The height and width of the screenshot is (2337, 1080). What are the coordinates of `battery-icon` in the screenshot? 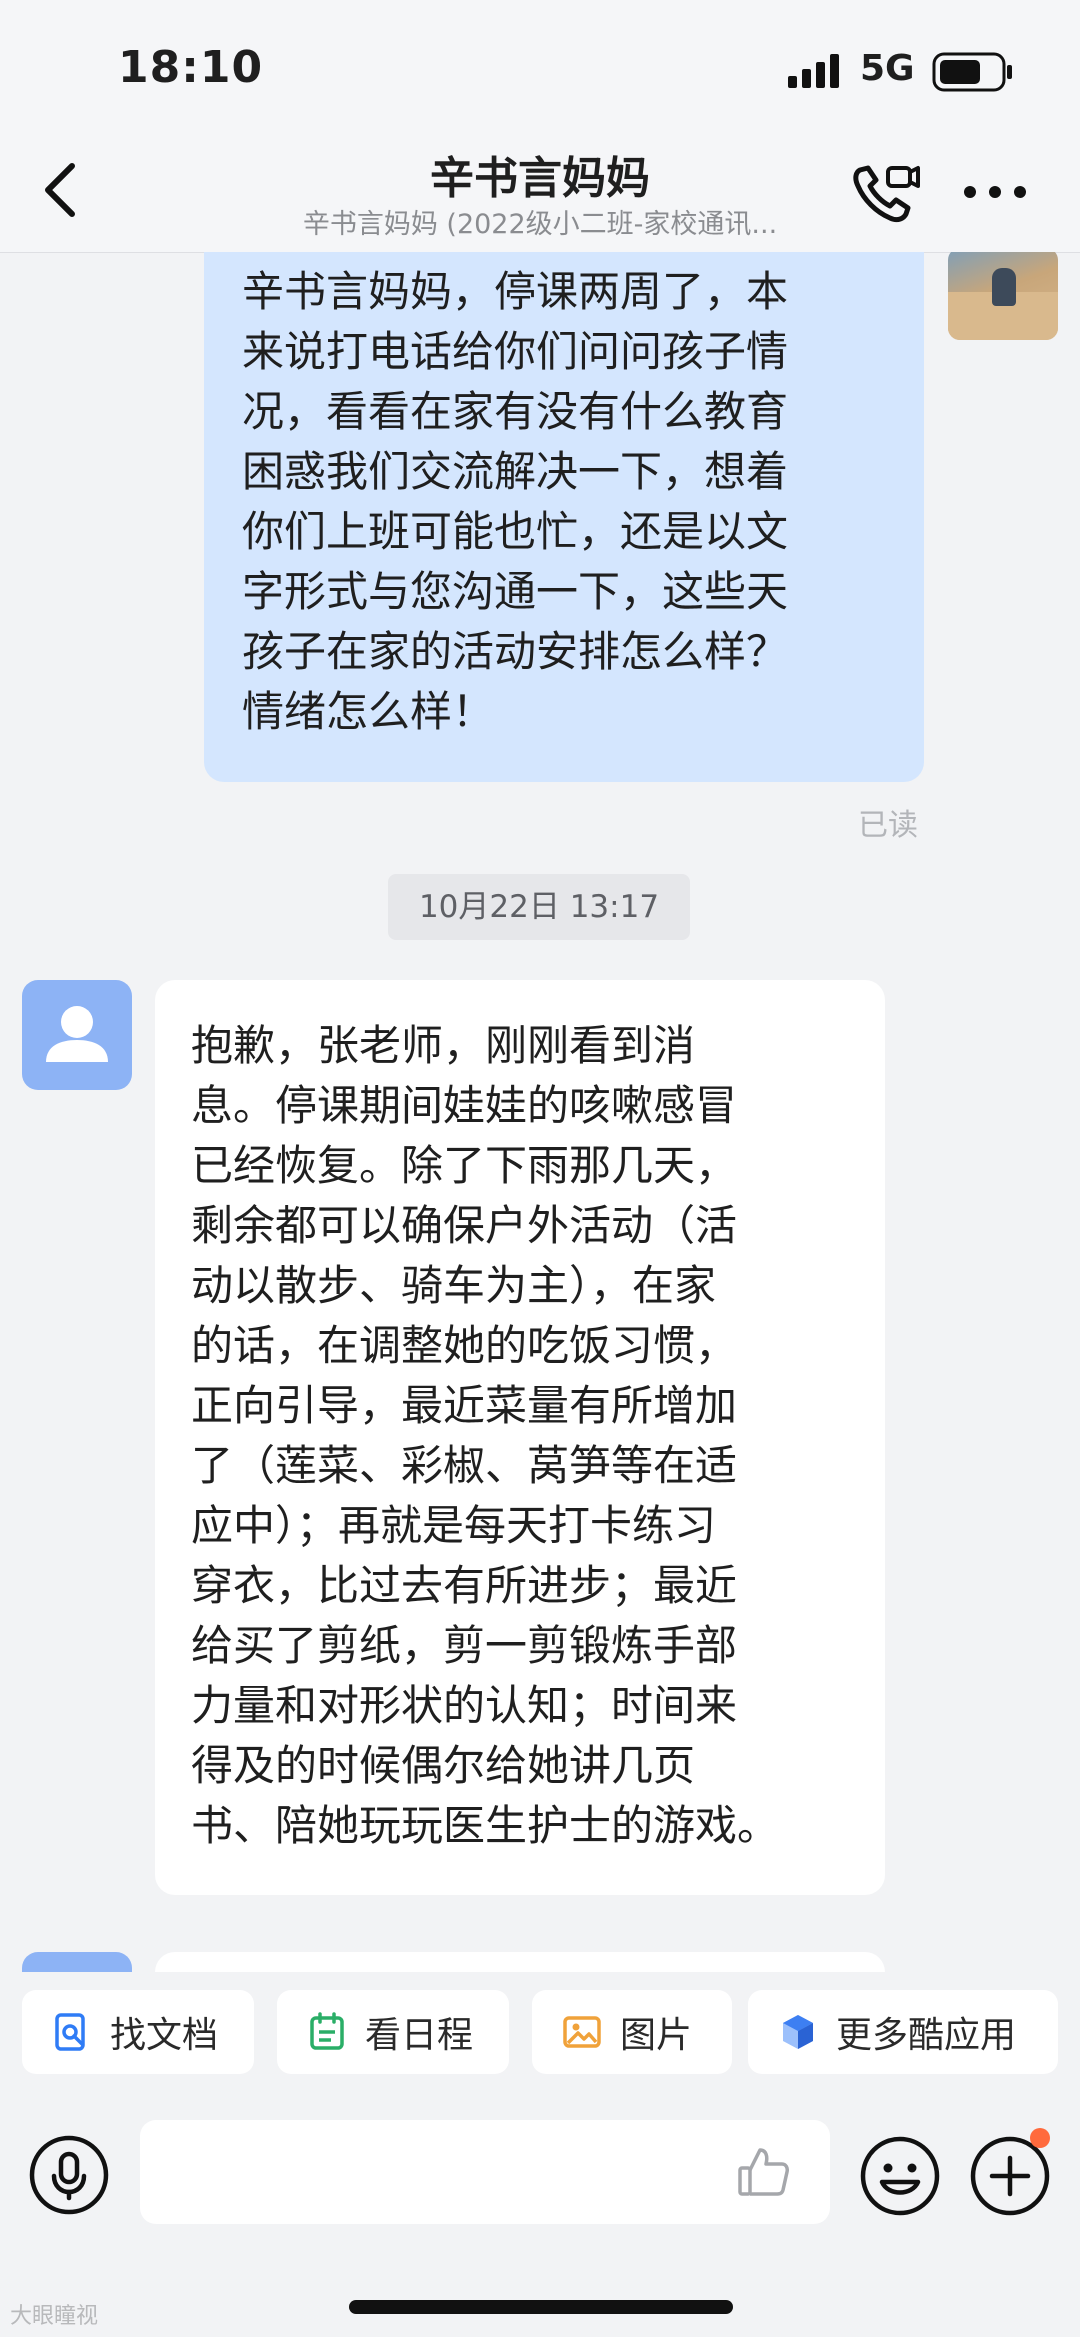 It's located at (972, 72).